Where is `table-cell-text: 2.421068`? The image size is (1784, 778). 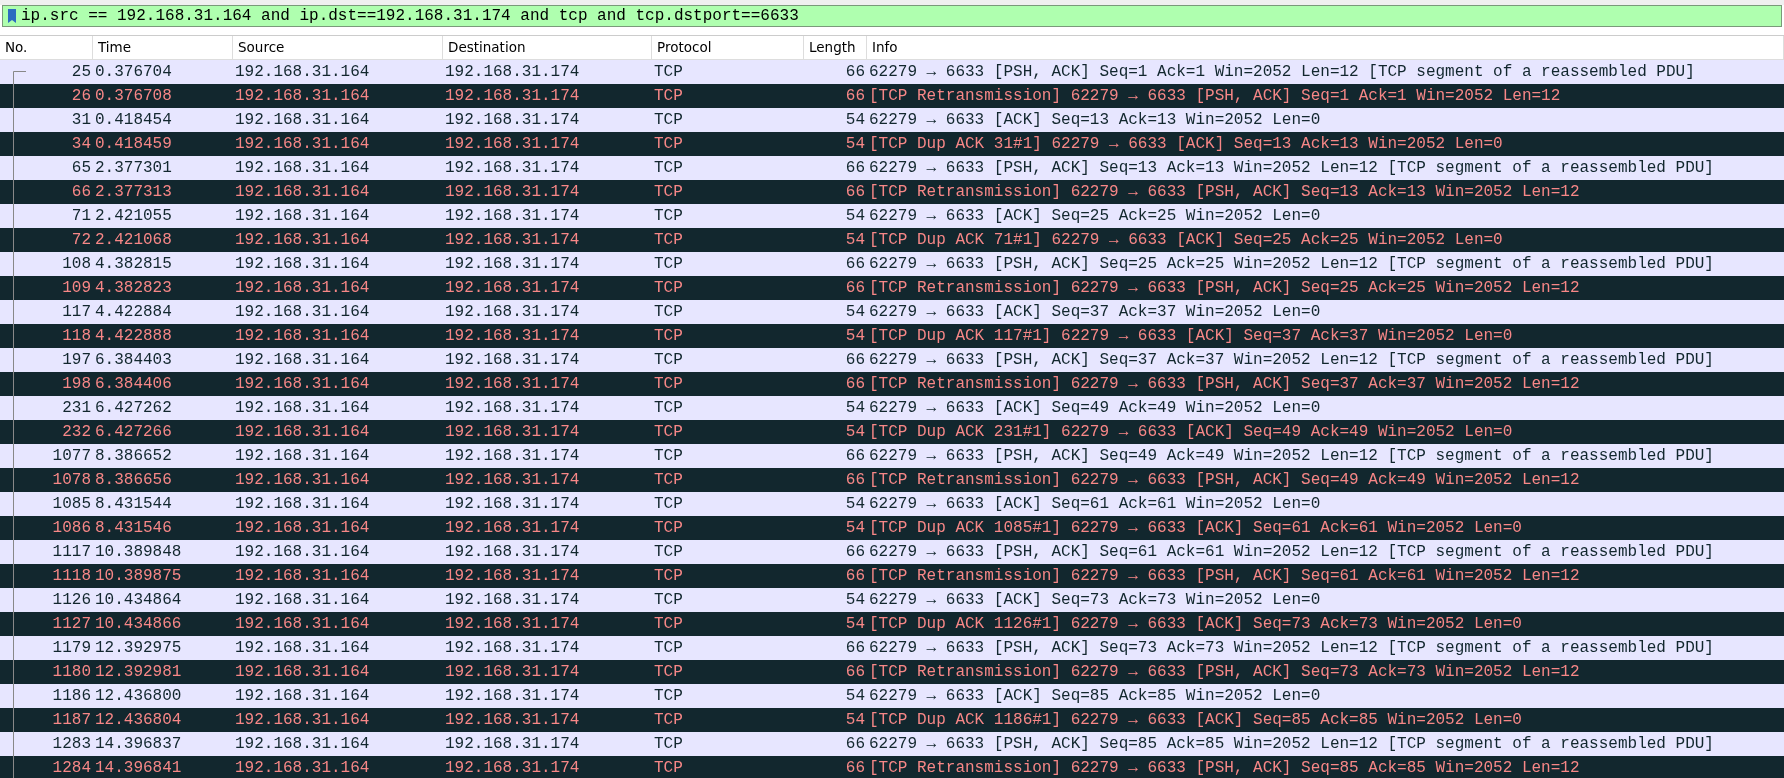
table-cell-text: 2.421068 is located at coordinates (133, 240).